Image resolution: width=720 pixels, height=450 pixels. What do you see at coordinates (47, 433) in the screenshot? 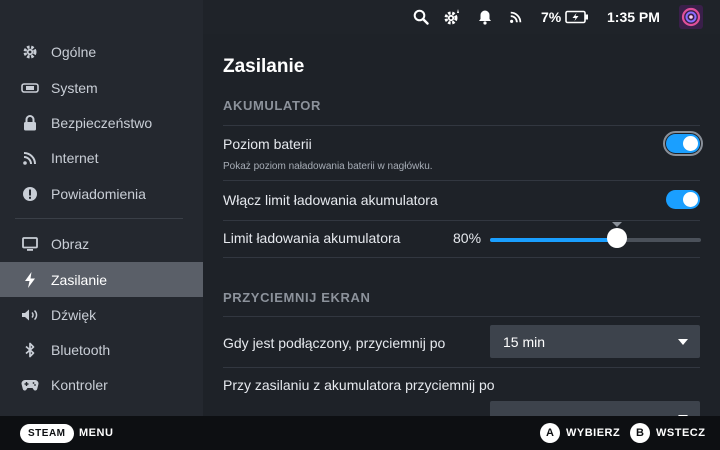
I see `steam-button: STEAM` at bounding box center [47, 433].